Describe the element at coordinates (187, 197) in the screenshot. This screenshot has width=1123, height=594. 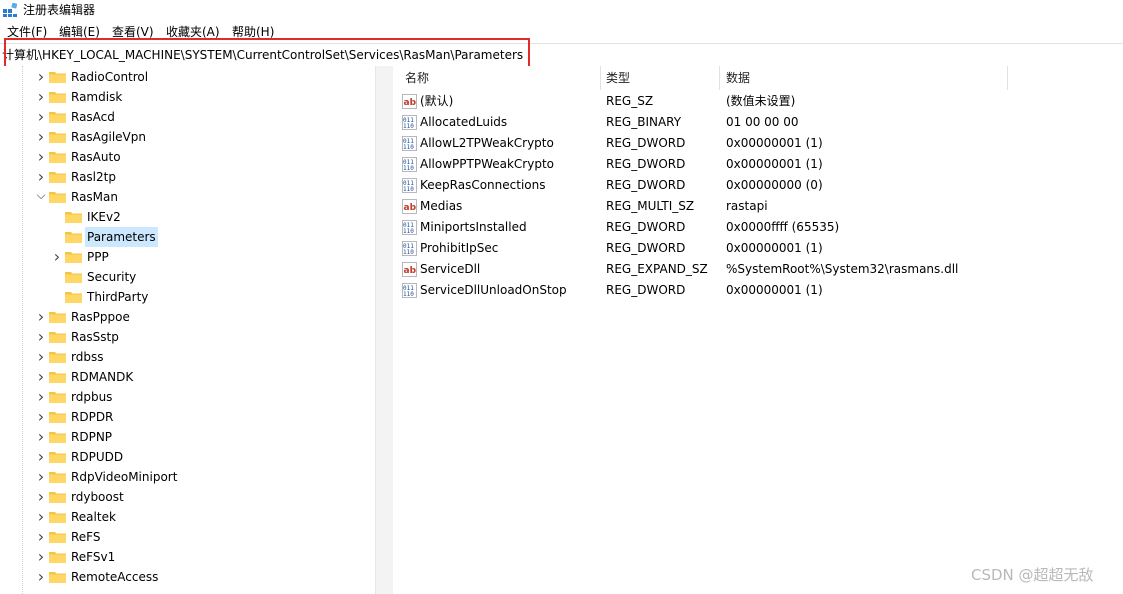
I see `tree-item: ⌵ RasMan` at that location.